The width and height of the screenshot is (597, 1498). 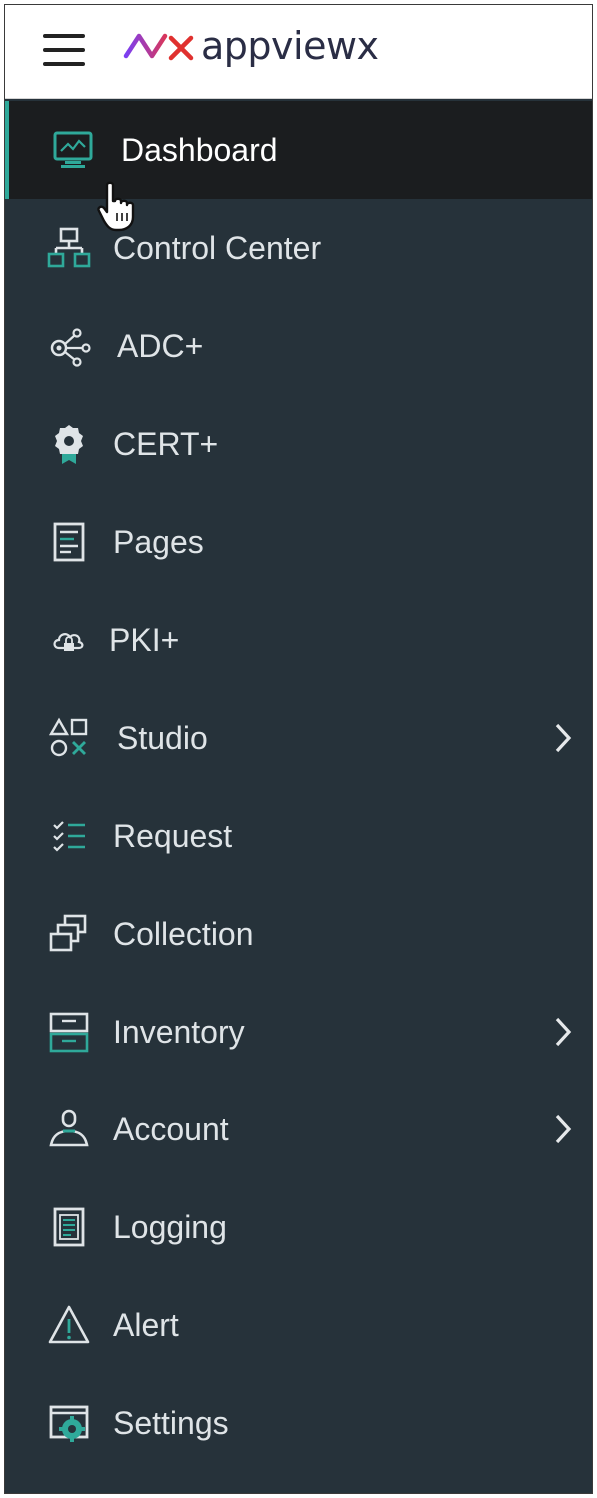 I want to click on sidebar-item-label: Account, so click(x=171, y=1128).